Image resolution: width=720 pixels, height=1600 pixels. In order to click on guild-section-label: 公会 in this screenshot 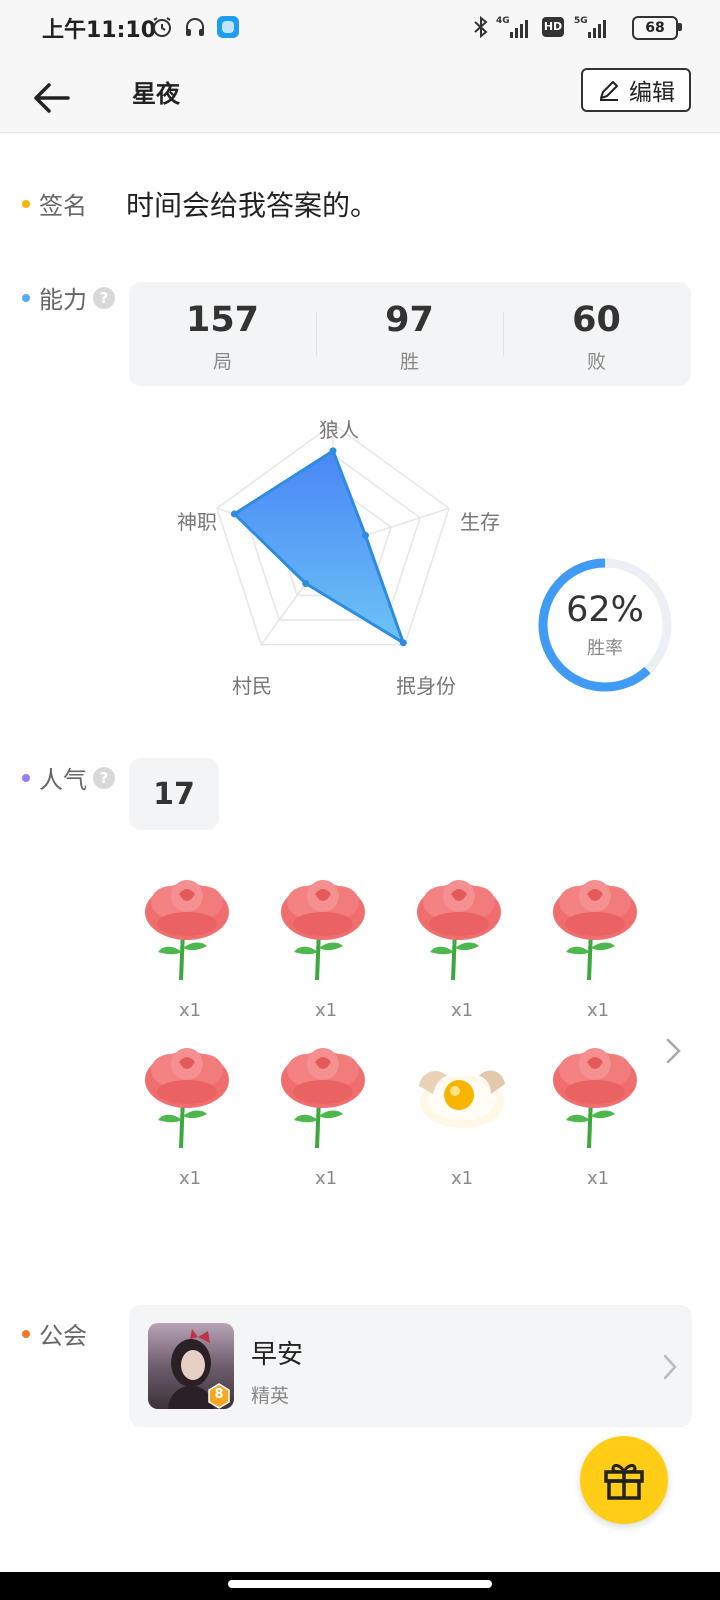, I will do `click(54, 1333)`.